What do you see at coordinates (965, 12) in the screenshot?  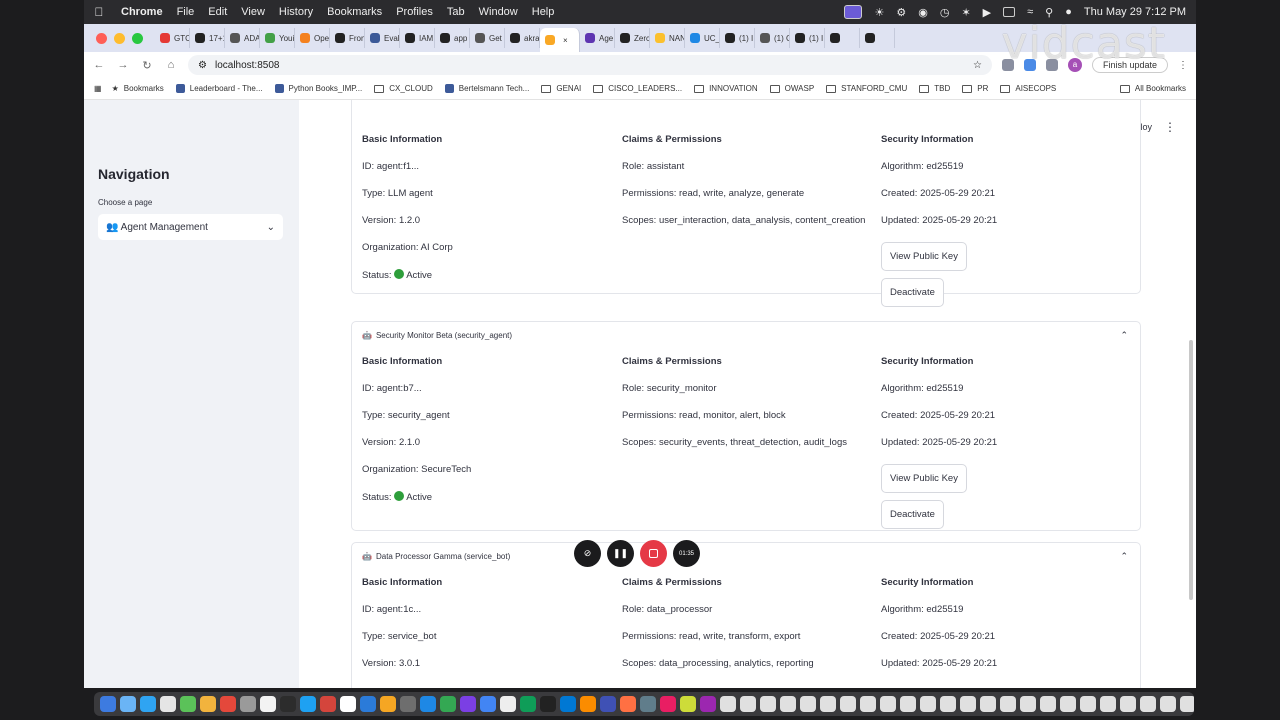 I see `bluetooth-icon: ✶` at bounding box center [965, 12].